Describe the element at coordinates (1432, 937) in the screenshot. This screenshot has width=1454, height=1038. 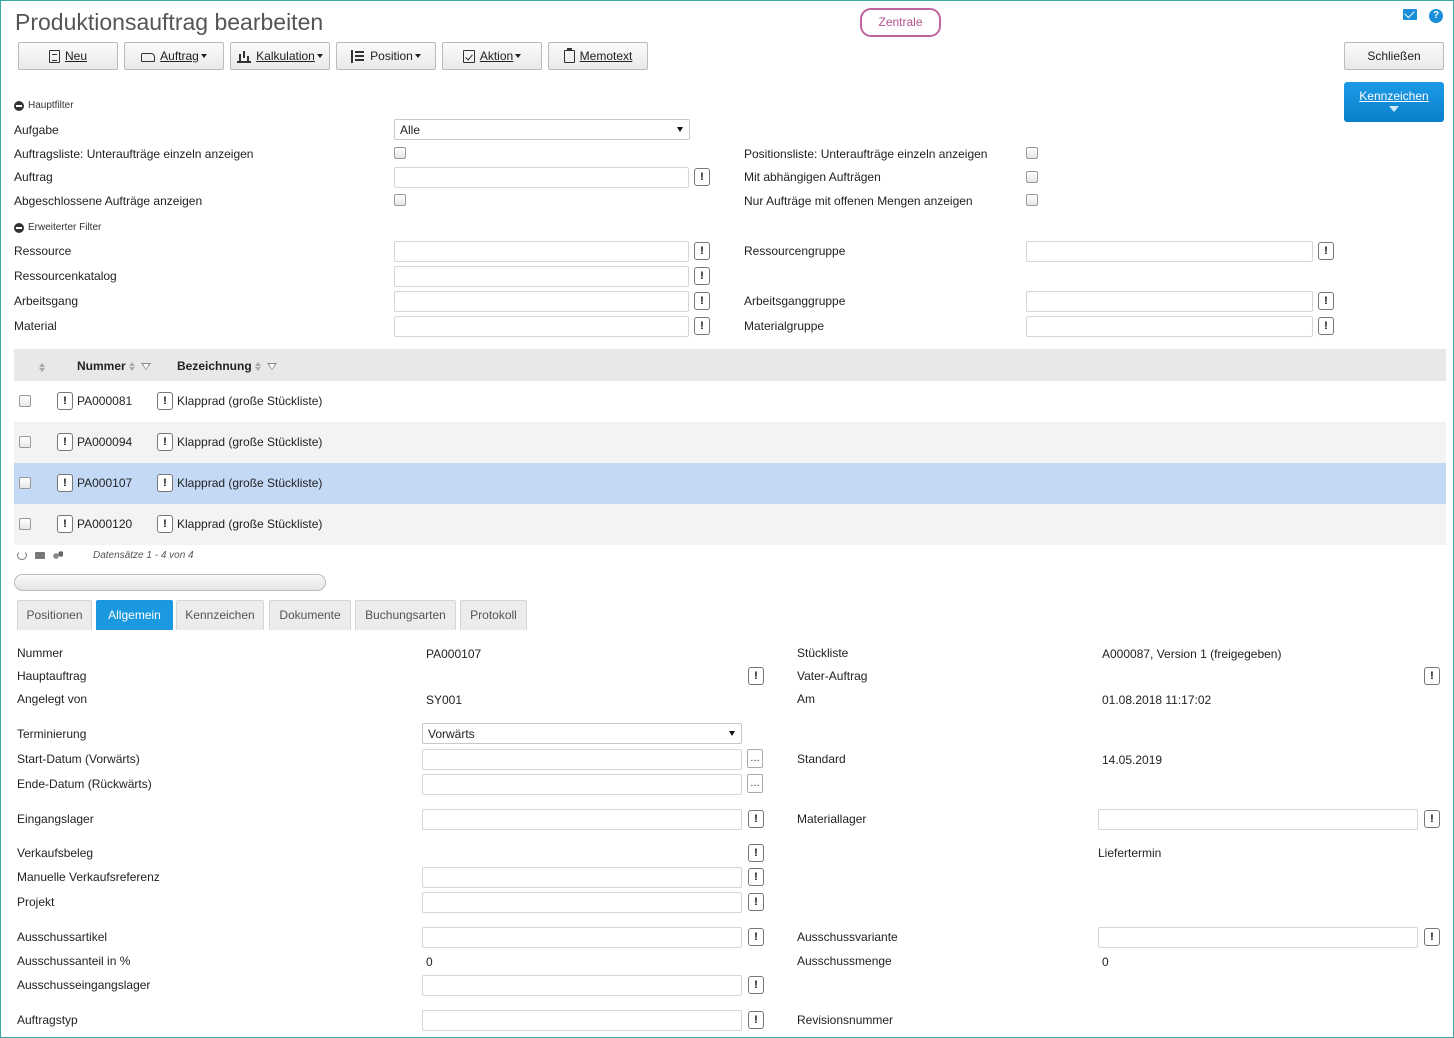
I see `ausschussvariante-lookup-button: !` at that location.